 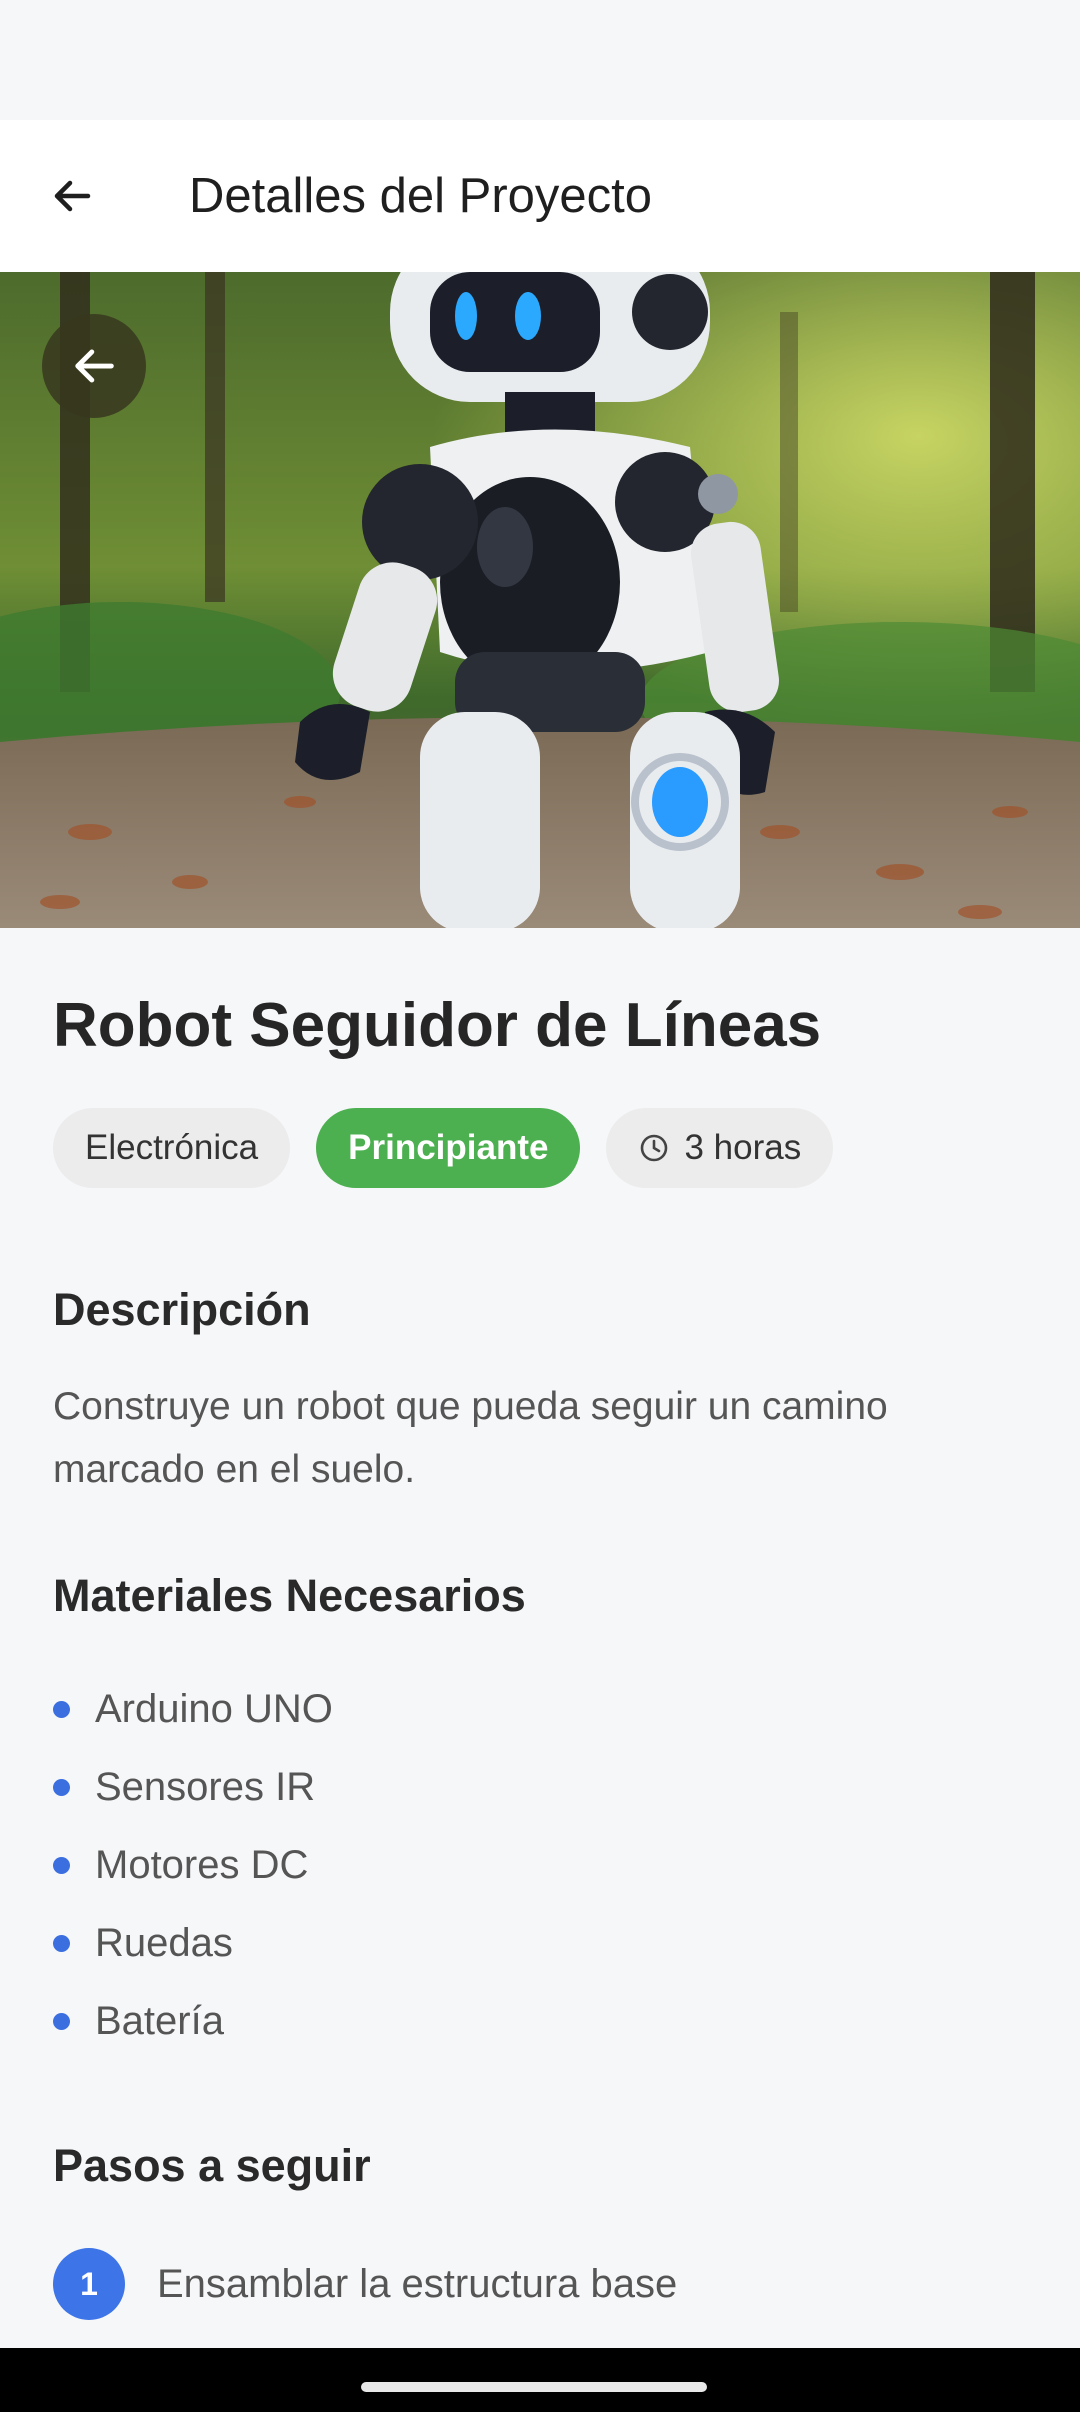 I want to click on hero-back-button, so click(x=94, y=366).